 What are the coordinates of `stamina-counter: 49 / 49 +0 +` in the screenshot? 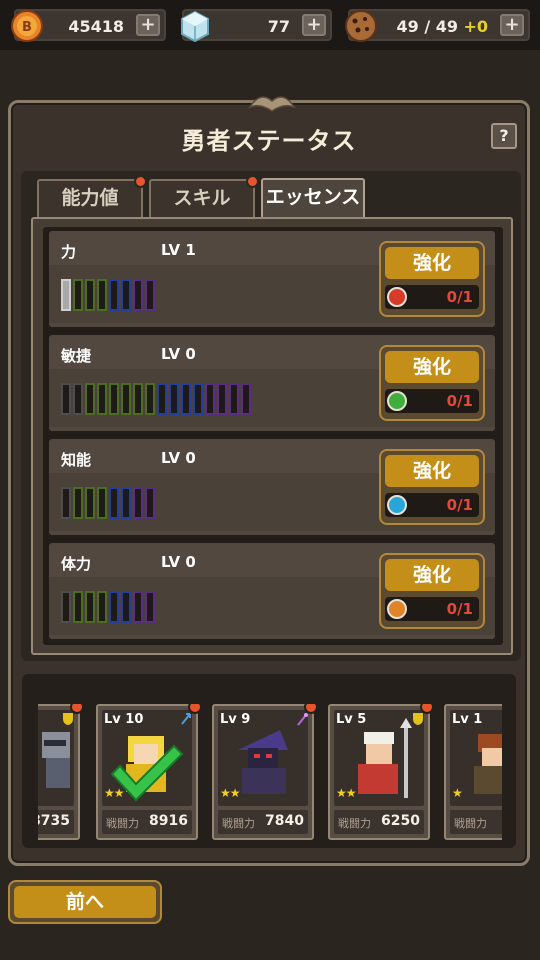 It's located at (437, 25).